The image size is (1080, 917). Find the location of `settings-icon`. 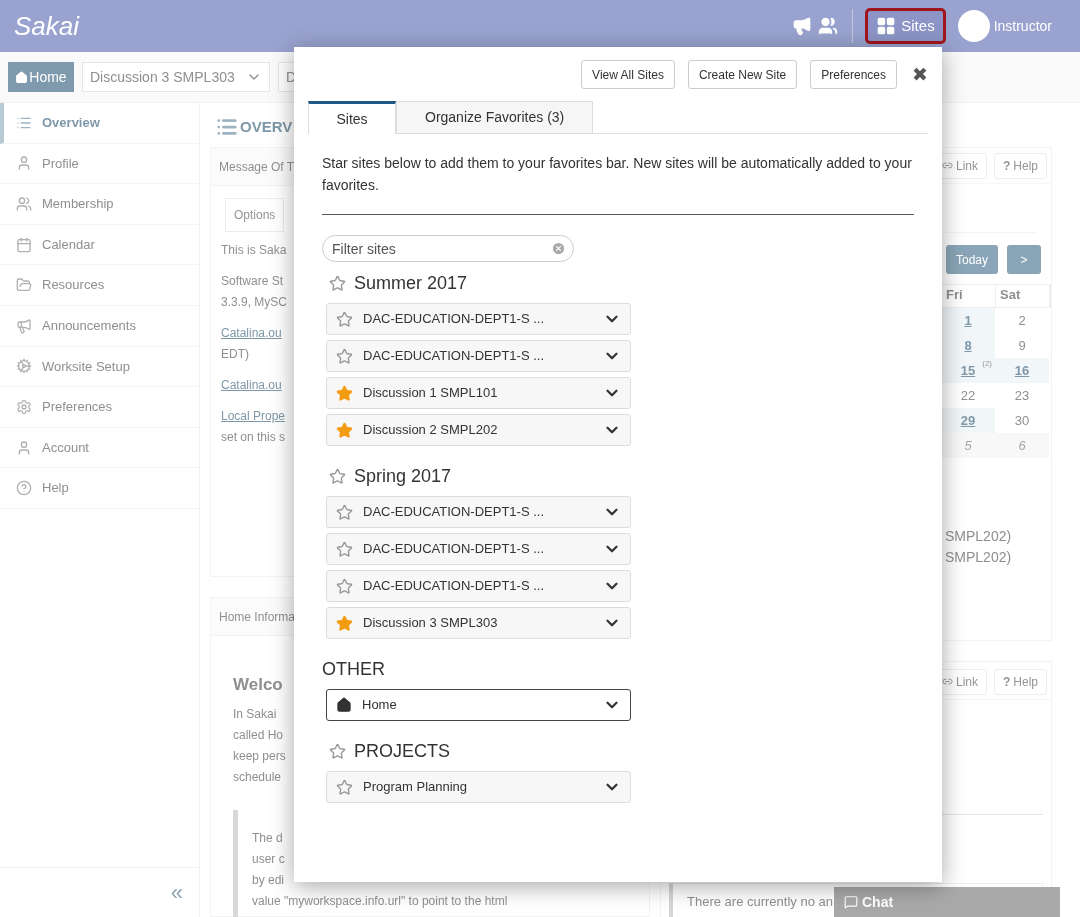

settings-icon is located at coordinates (24, 406).